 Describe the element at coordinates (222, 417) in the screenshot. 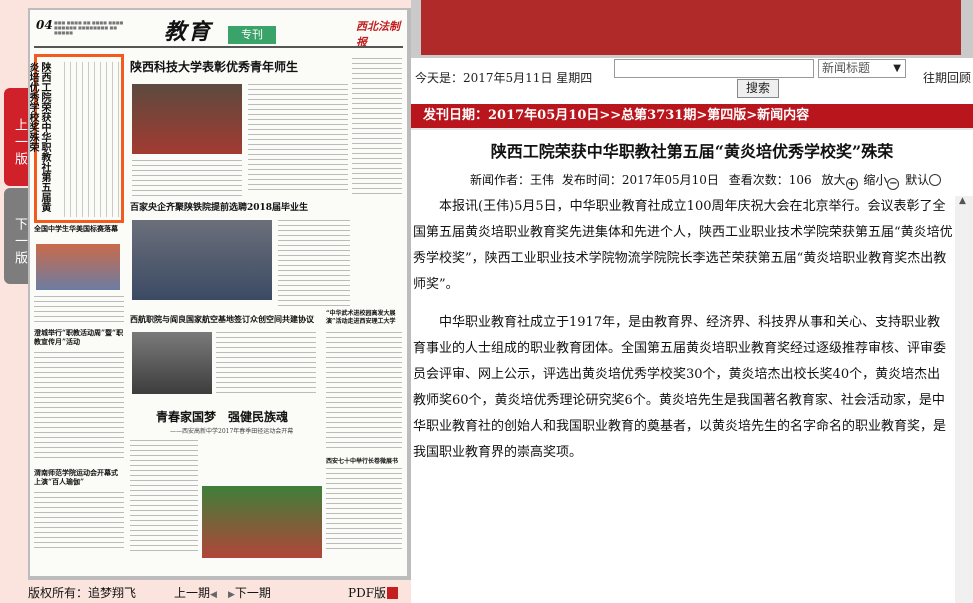

I see `headline-4: 青春家国梦 强健民族魂` at that location.